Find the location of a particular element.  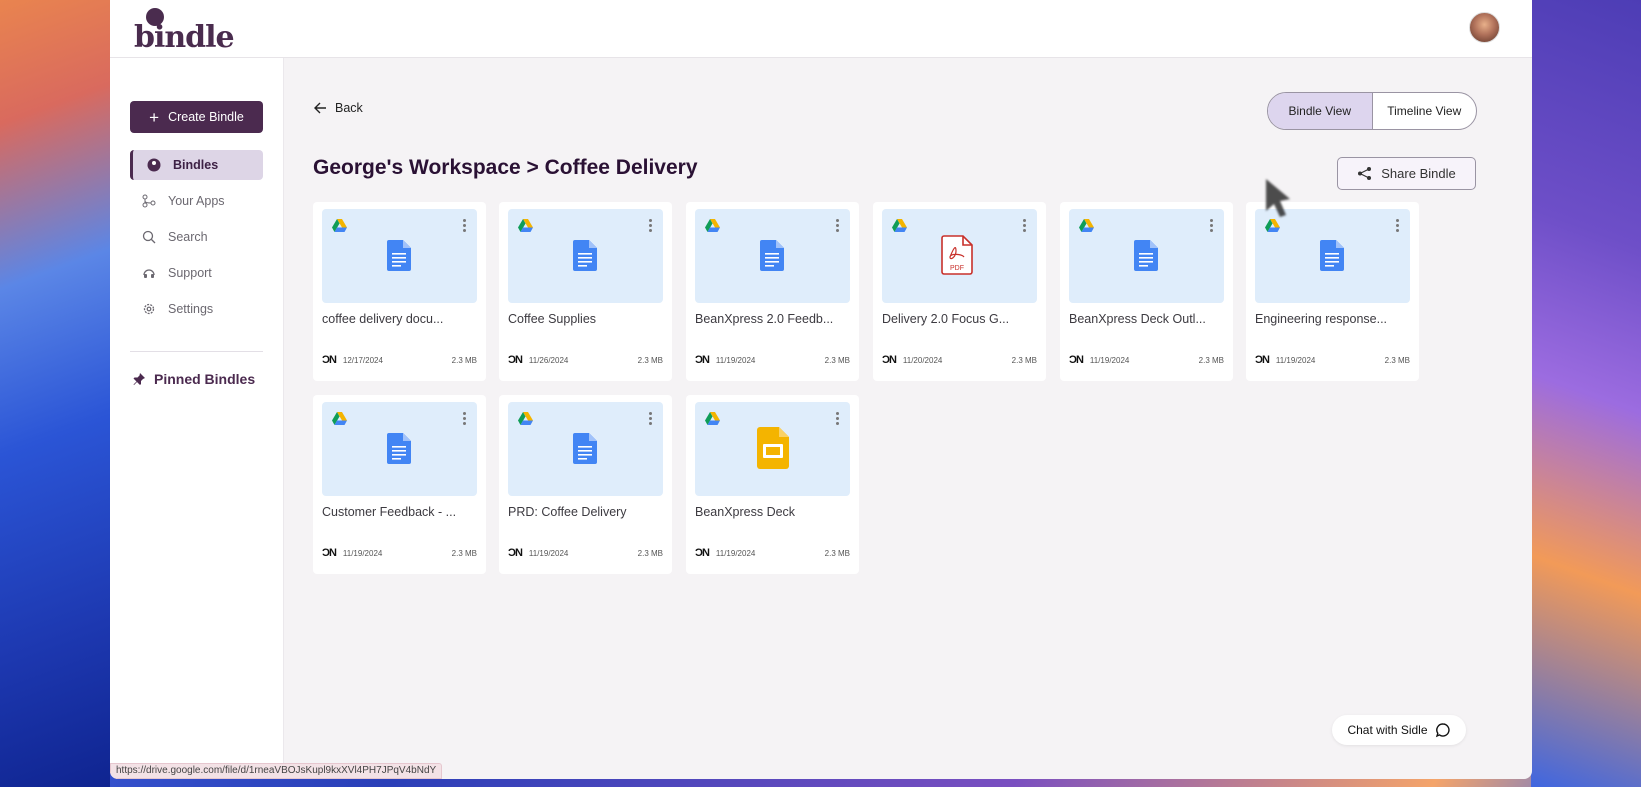

file-name: PRD: Coffee Delivery is located at coordinates (585, 512).